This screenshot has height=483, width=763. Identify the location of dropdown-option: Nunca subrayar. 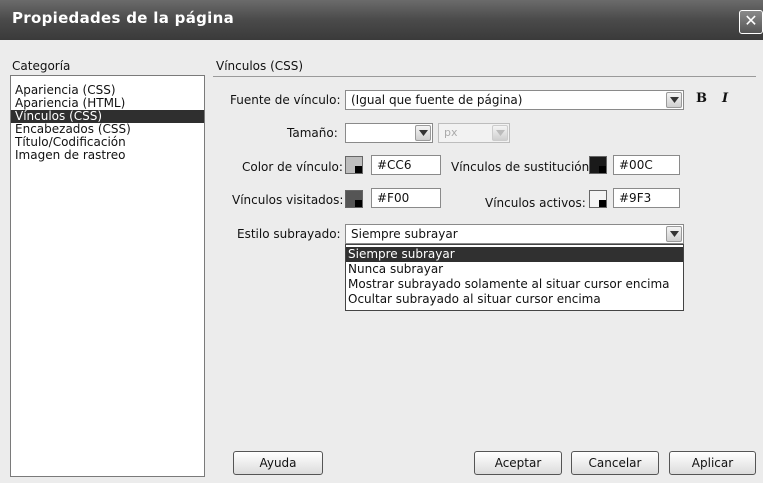
(514, 269).